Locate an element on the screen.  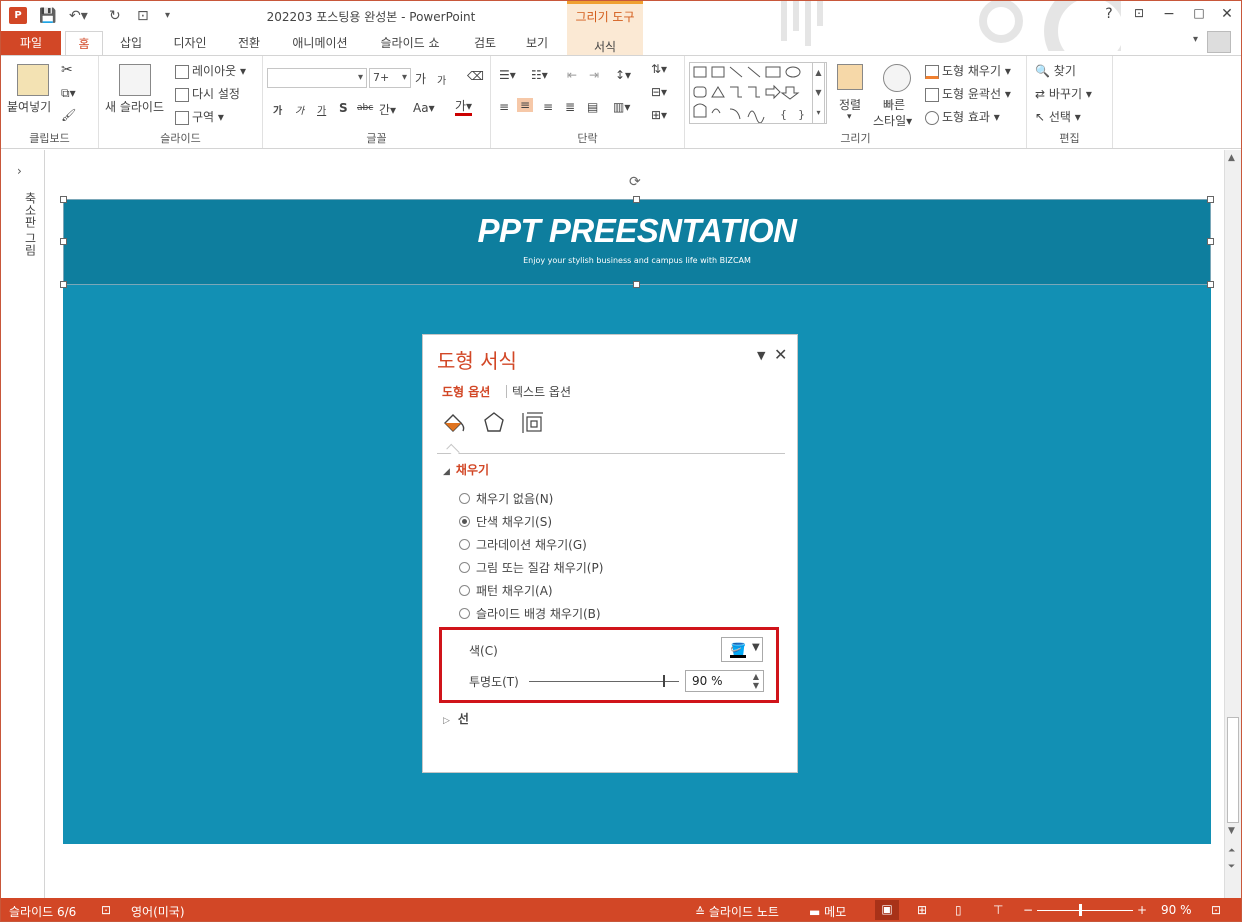
previous-slide-icon: ⏶ is located at coordinates (1231, 851).